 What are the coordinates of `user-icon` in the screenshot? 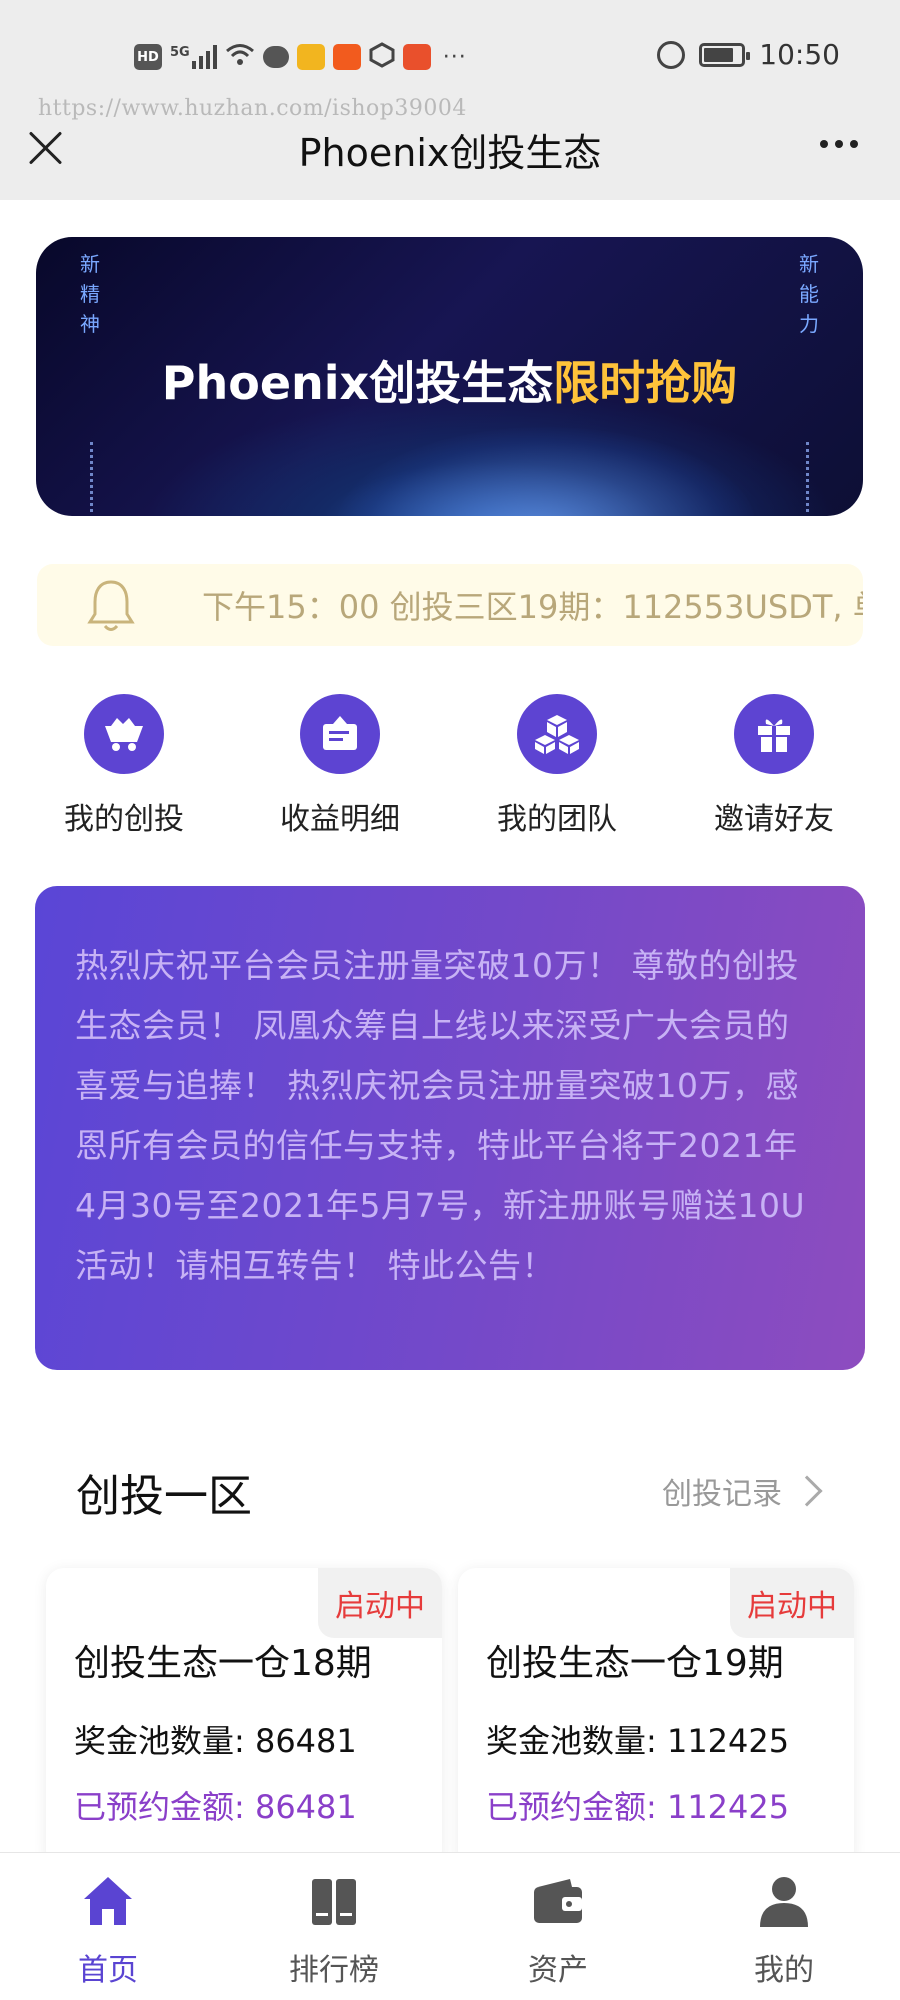 It's located at (784, 1902).